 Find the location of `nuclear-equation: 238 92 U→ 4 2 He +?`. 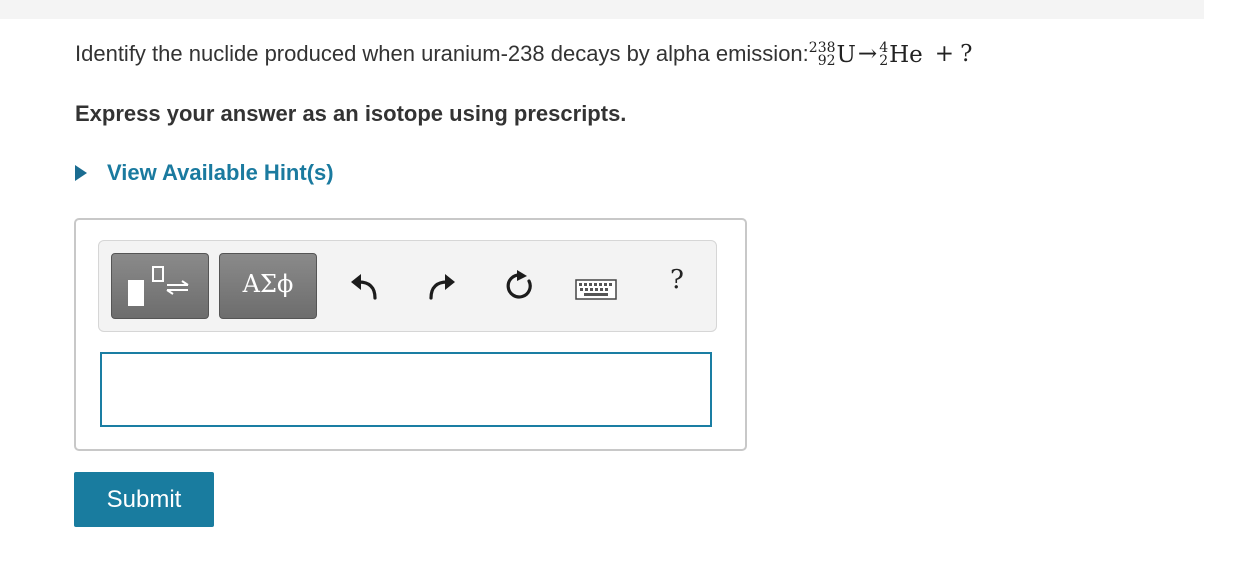

nuclear-equation: 238 92 U→ 4 2 He +? is located at coordinates (891, 54).